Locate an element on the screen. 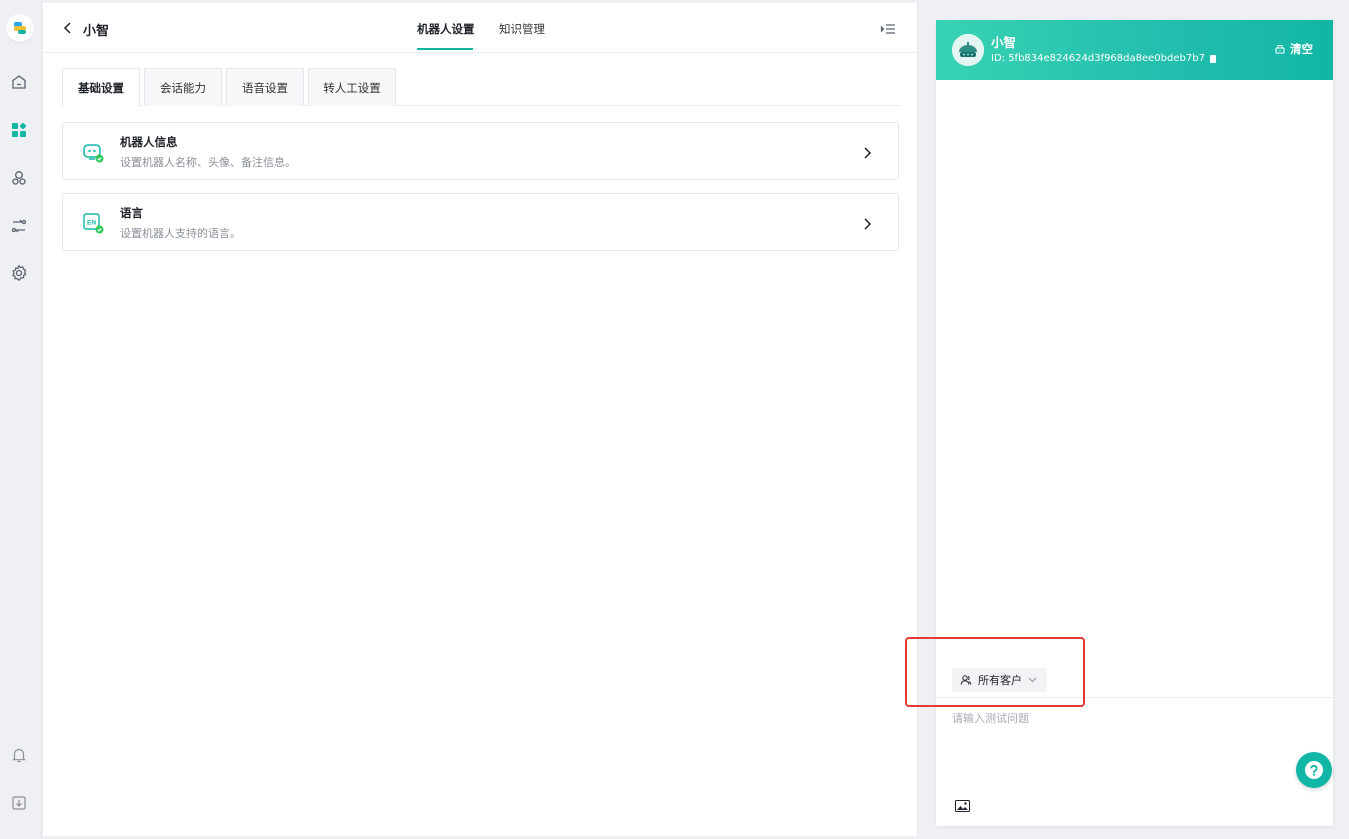  card-description: 设置机器人支持的语言。 is located at coordinates (180, 233).